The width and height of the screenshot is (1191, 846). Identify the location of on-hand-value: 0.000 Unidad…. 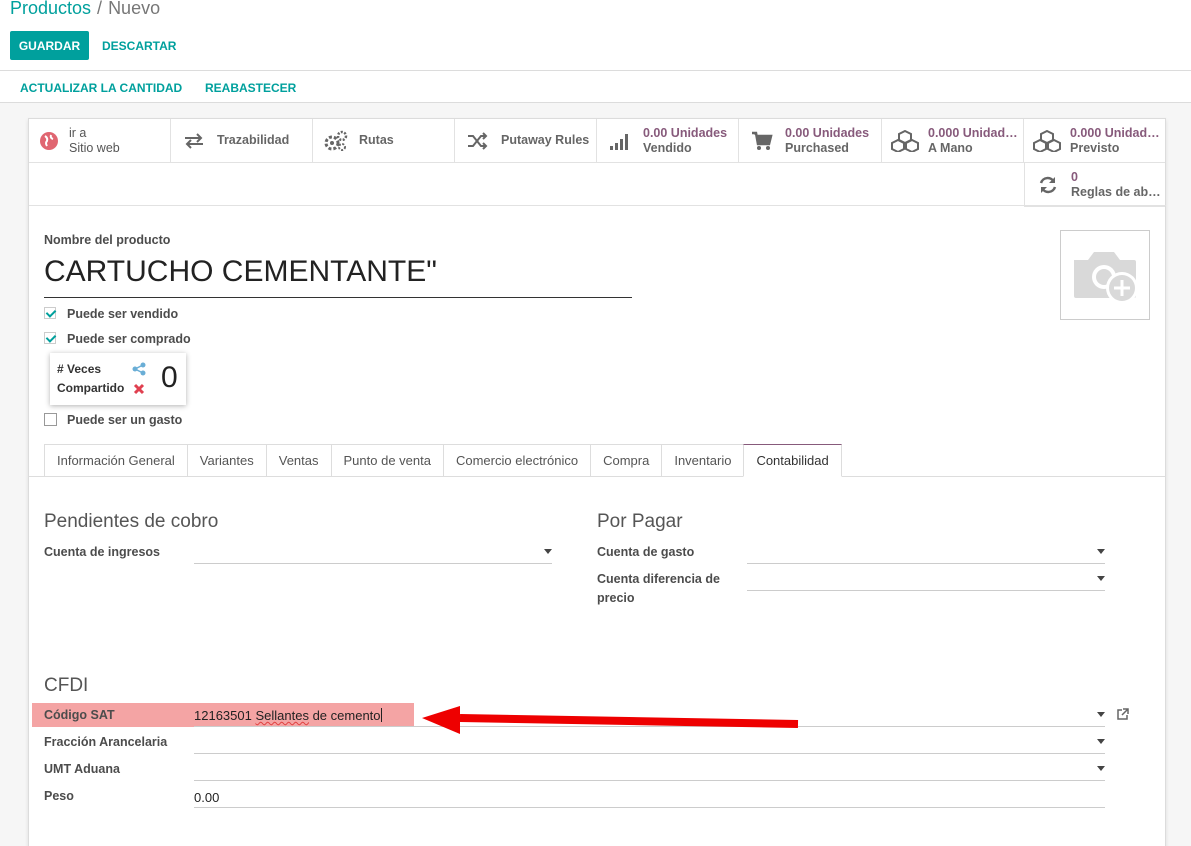
(973, 132).